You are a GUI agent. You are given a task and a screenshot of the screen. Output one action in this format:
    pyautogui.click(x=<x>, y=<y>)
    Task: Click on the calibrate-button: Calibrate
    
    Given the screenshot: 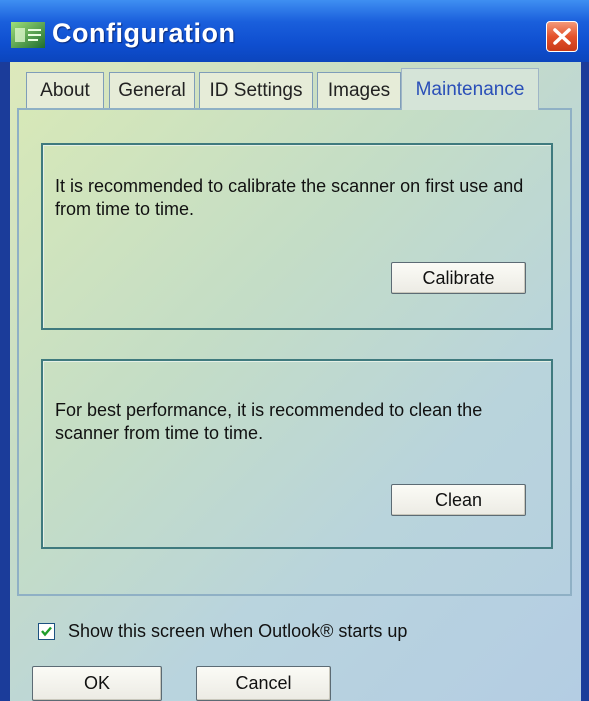 What is the action you would take?
    pyautogui.click(x=458, y=278)
    